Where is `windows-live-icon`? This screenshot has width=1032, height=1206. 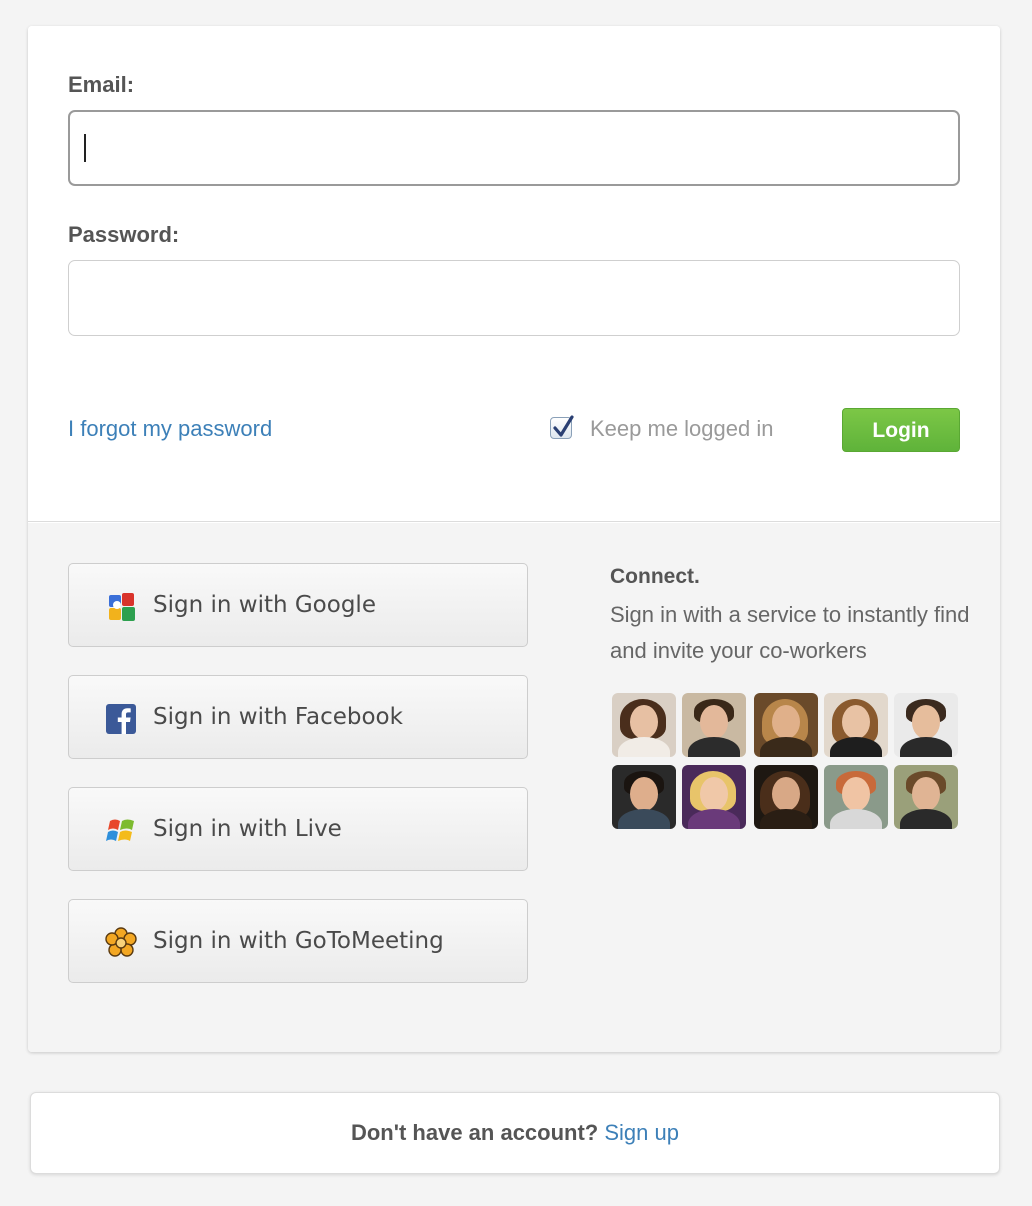
windows-live-icon is located at coordinates (121, 831).